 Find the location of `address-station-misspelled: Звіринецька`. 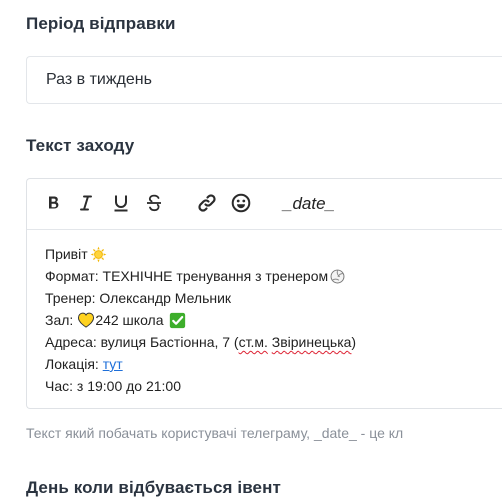

address-station-misspelled: Звіринецька is located at coordinates (311, 342).